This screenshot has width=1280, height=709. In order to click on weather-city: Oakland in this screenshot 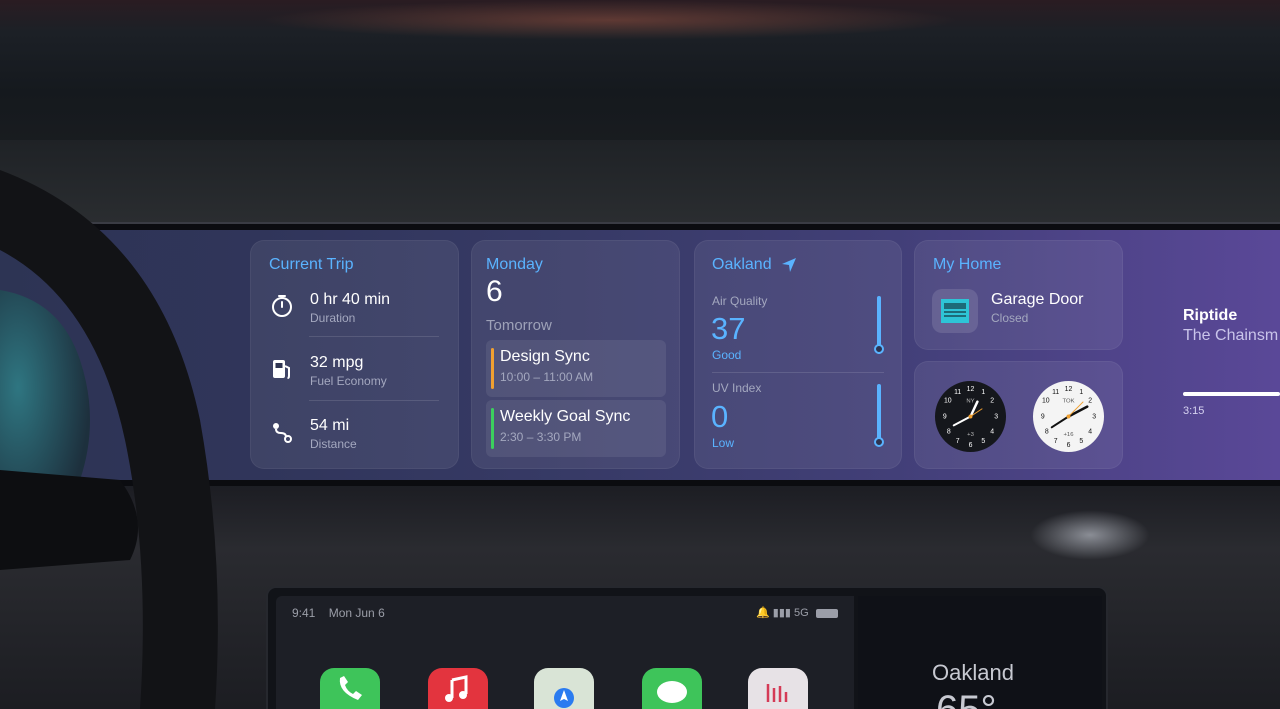, I will do `click(742, 264)`.